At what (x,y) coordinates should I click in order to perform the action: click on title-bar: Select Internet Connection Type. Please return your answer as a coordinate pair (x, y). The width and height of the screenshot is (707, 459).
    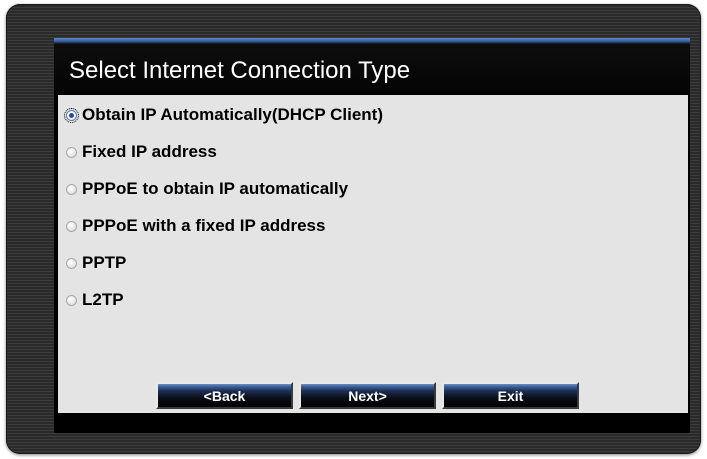
    Looking at the image, I should click on (372, 64).